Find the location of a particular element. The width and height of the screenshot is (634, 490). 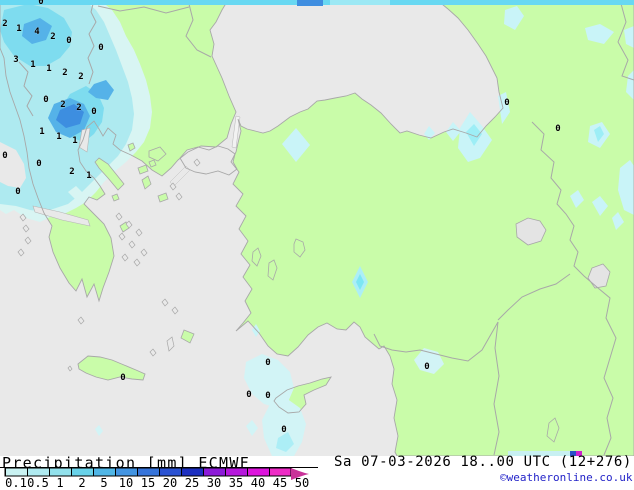

scale-labels: 0.1 0.5 1 2 5 10 15 20 25 30 35 40 45 50 is located at coordinates (157, 483).